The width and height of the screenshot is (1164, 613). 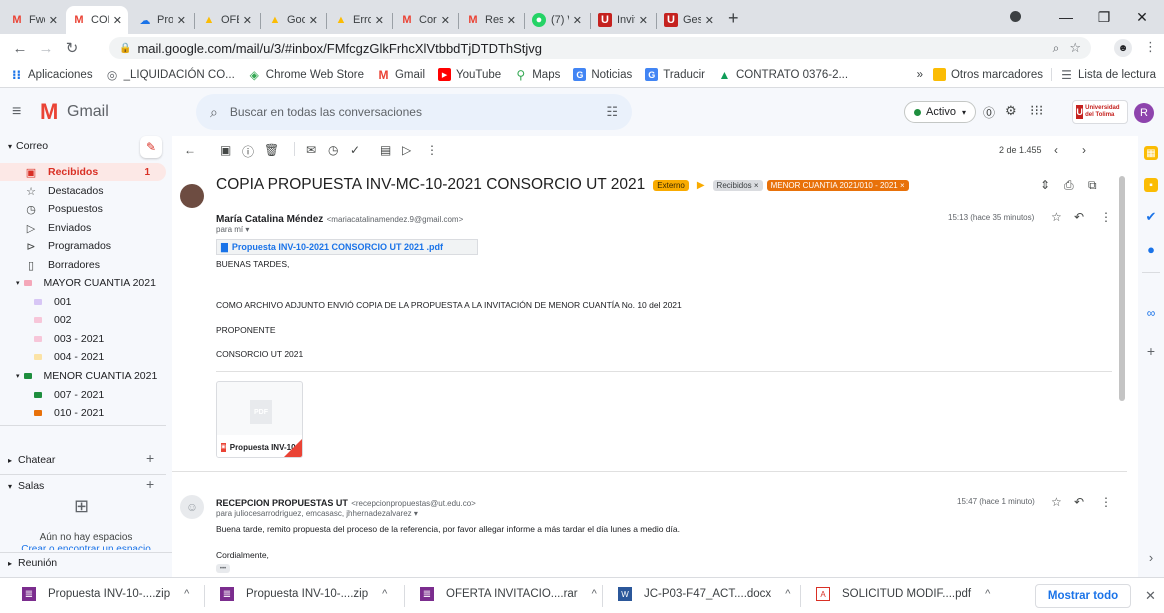 I want to click on profile-dot-icon, so click(x=1015, y=16).